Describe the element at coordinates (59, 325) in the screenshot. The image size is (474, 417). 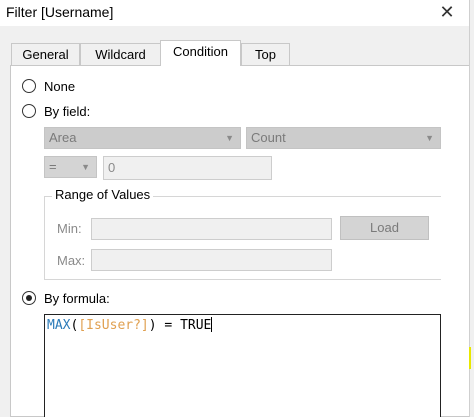
I see `formula-function: MAX` at that location.